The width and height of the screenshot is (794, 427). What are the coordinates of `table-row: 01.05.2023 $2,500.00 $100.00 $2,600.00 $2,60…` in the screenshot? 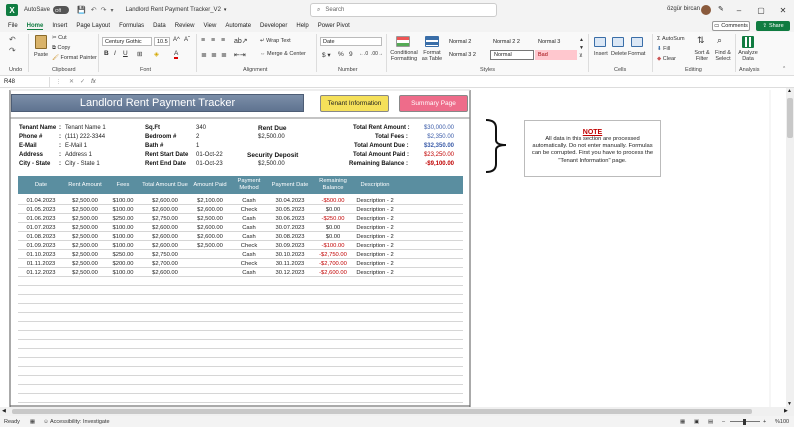 It's located at (240, 209).